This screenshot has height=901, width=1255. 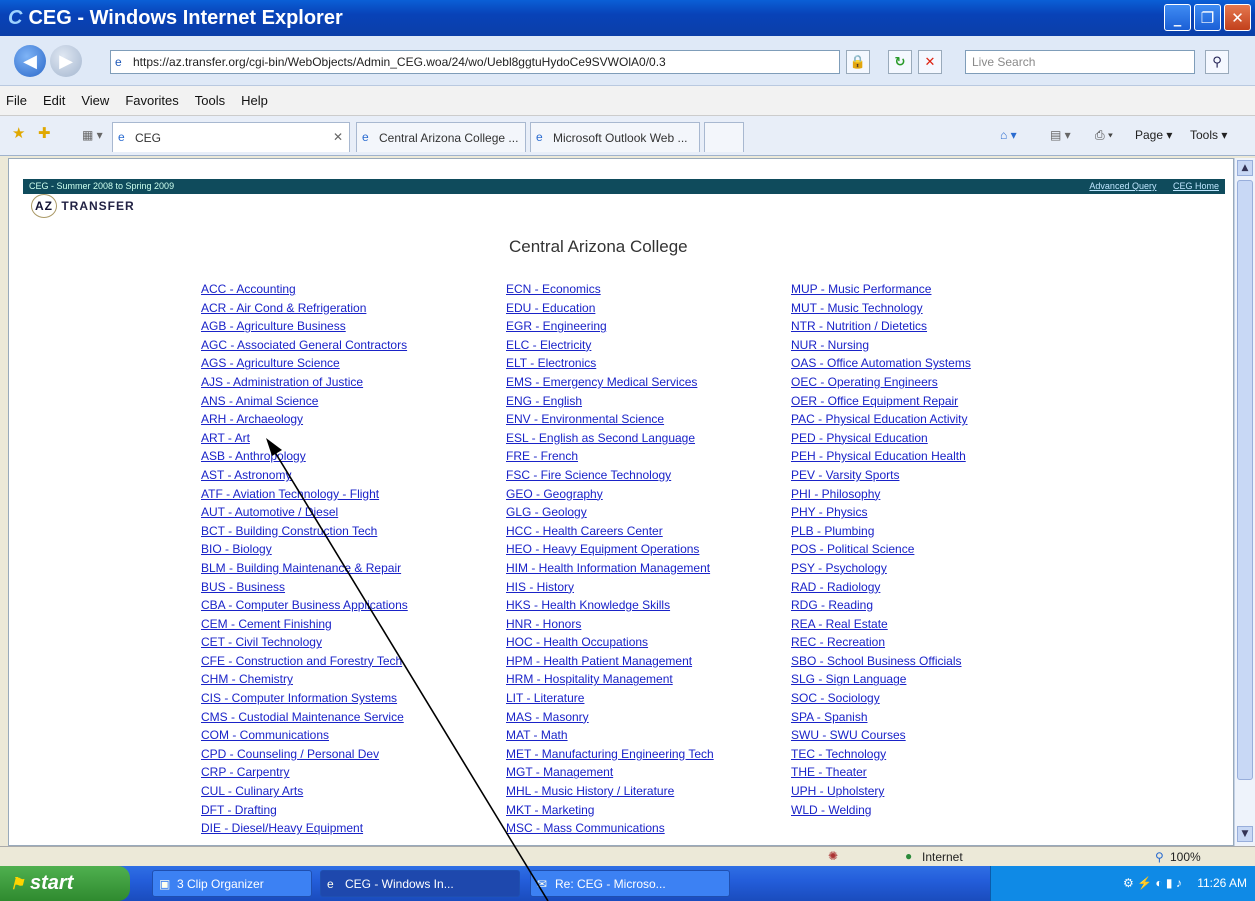 I want to click on subject-link: POS - Political Science, so click(x=881, y=549).